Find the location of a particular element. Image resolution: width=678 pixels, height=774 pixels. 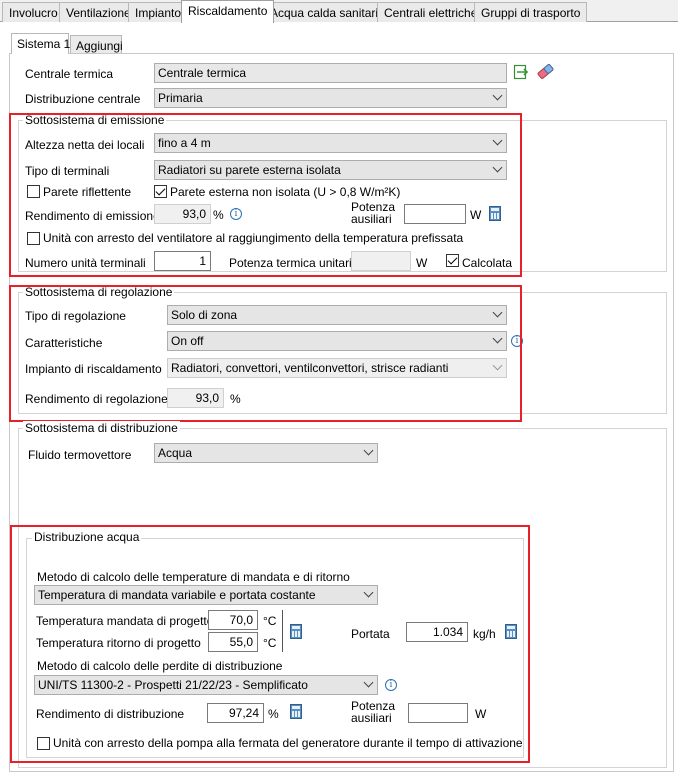

fluido-label: Fluido termovettore is located at coordinates (80, 455).